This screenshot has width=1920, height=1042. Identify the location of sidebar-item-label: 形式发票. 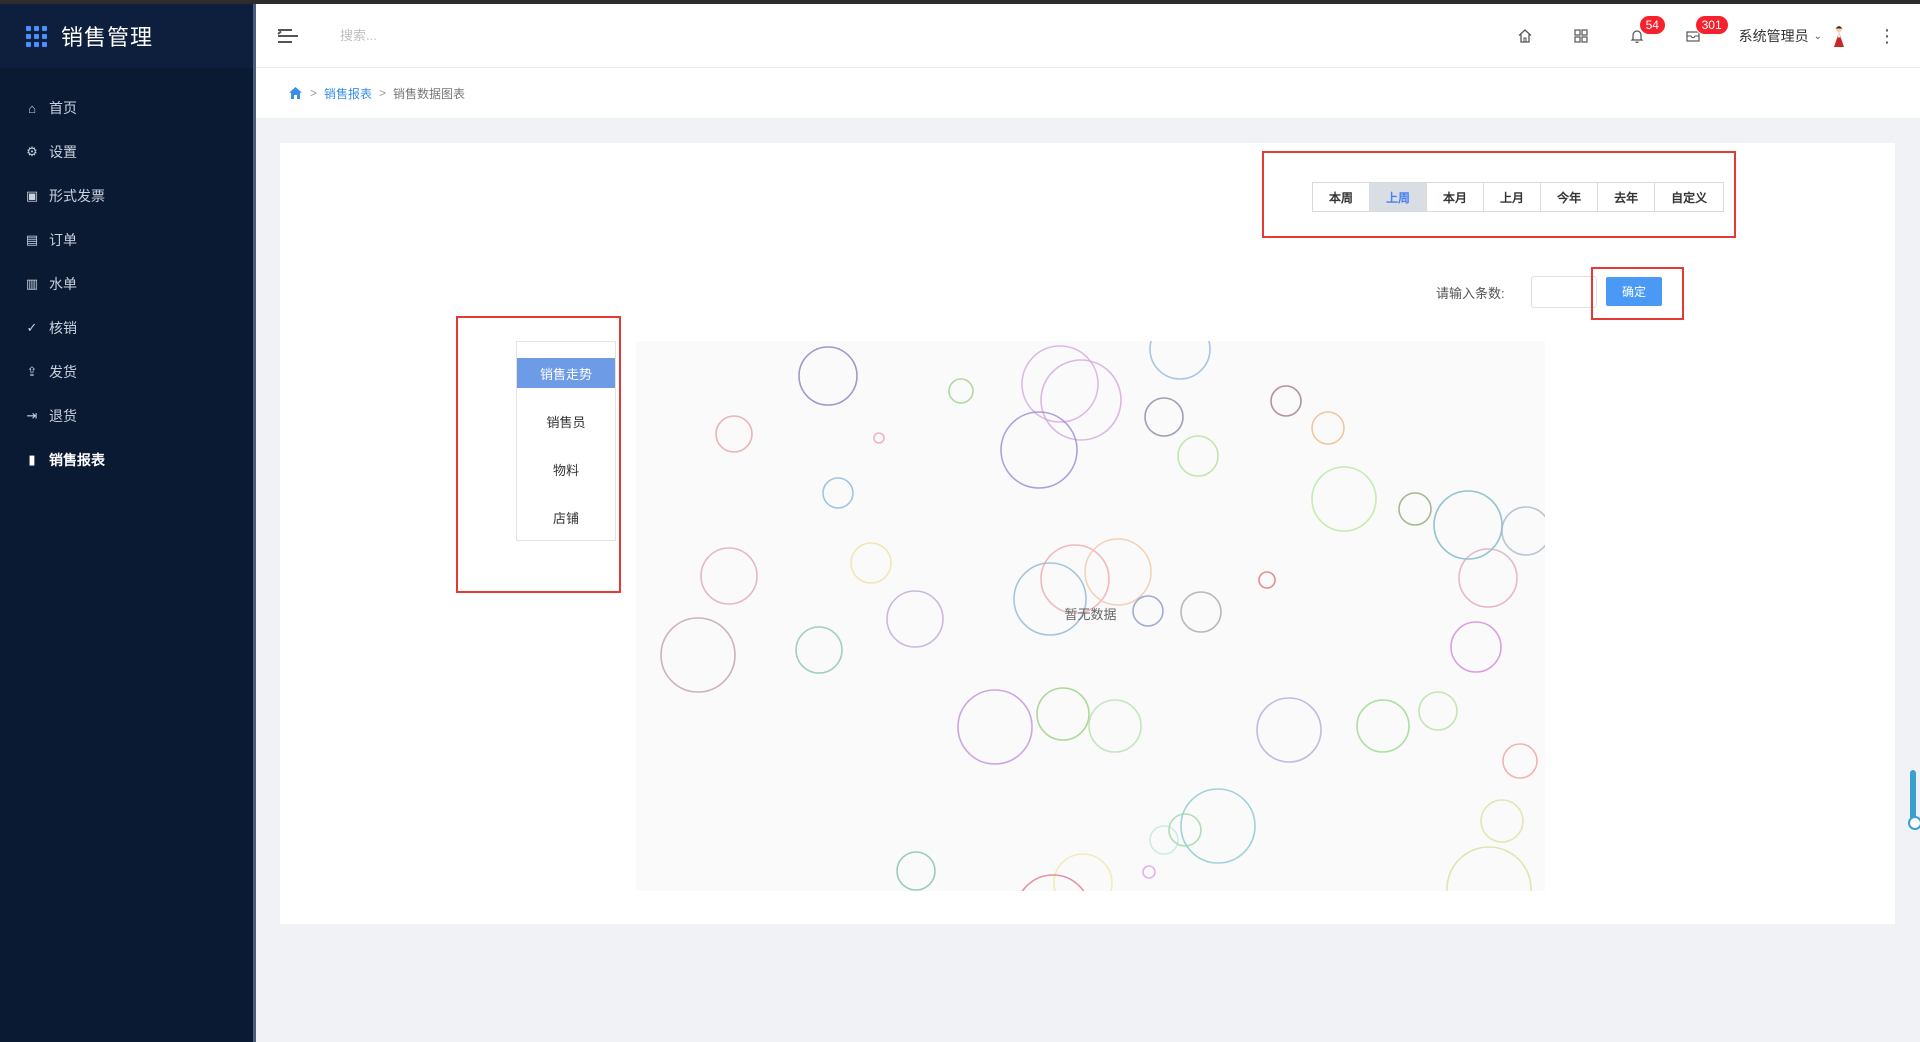
(77, 196).